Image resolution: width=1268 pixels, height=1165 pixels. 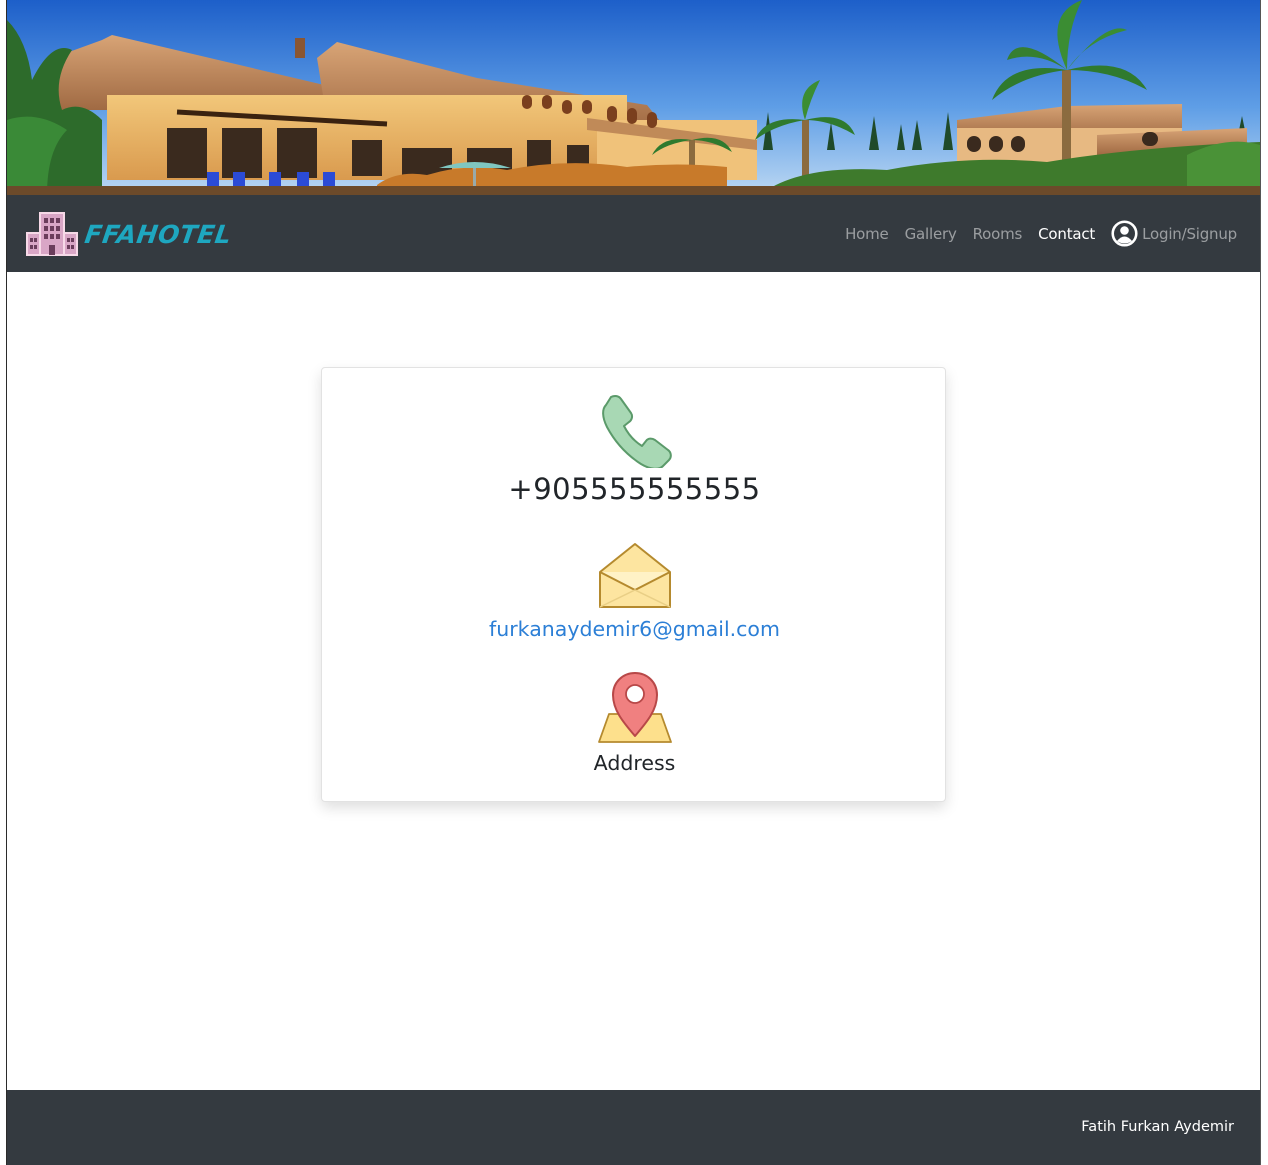 I want to click on user-circle-icon, so click(x=1124, y=233).